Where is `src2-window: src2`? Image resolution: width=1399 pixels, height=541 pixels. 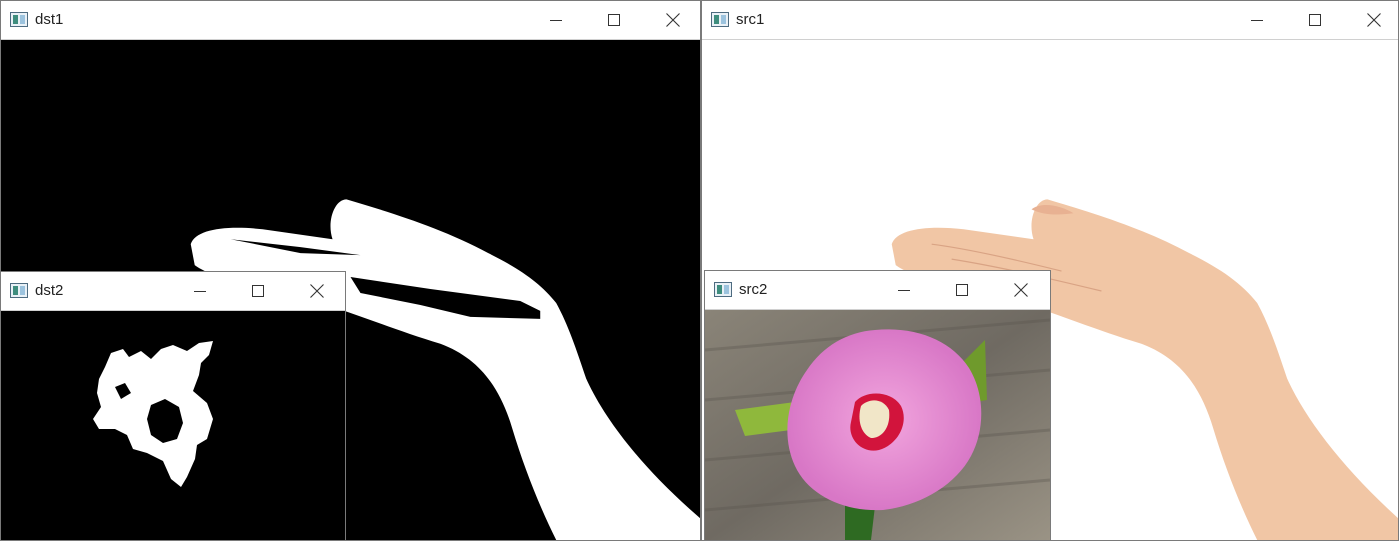
src2-window: src2 is located at coordinates (877, 405).